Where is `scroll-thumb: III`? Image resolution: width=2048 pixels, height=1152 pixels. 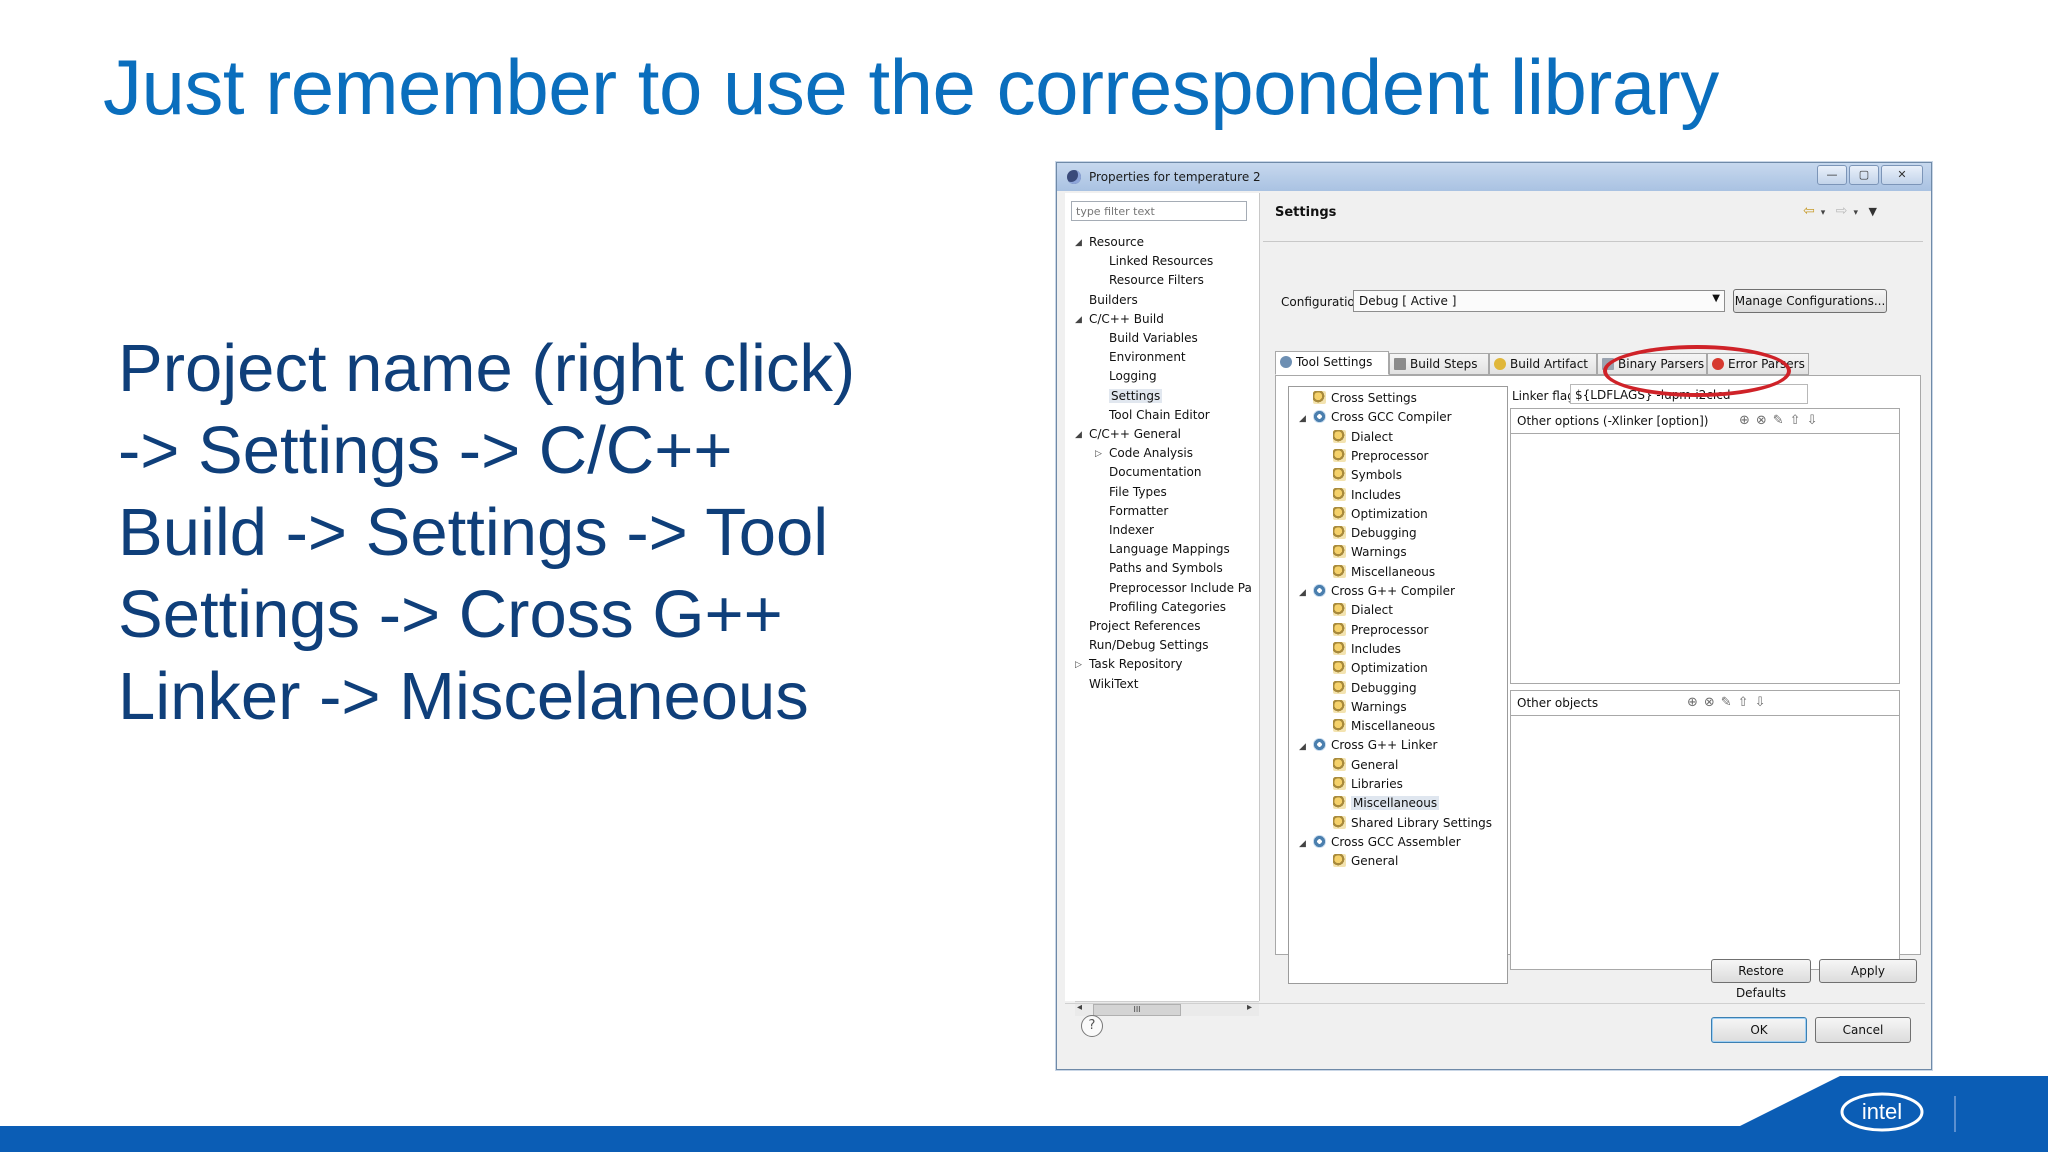
scroll-thumb: III is located at coordinates (1137, 1010).